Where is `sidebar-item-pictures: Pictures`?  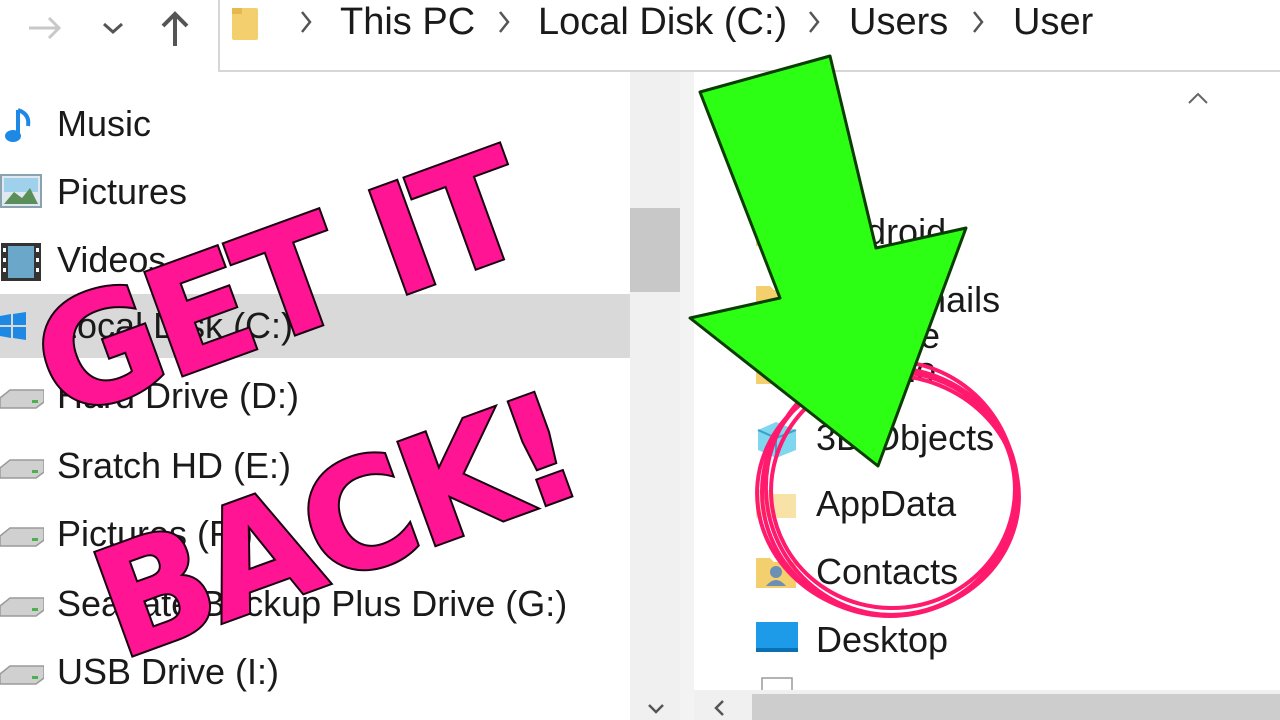 sidebar-item-pictures: Pictures is located at coordinates (315, 192).